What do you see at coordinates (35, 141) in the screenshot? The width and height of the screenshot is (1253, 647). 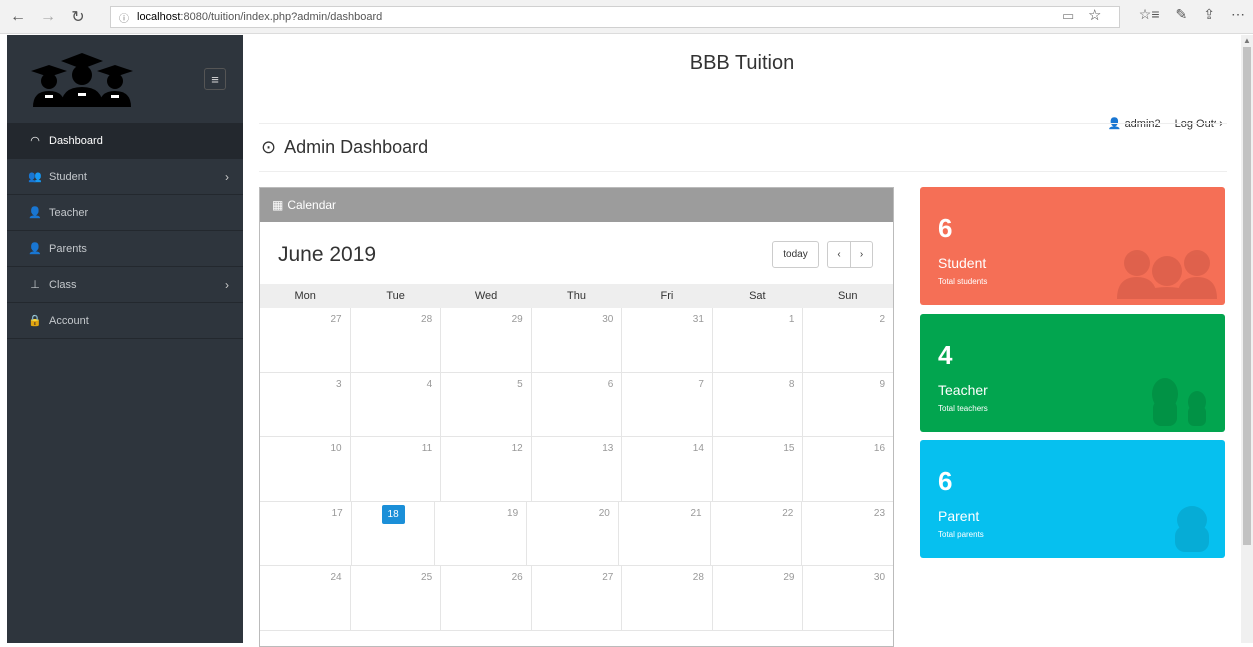 I see `tachometer-icon: ◠` at bounding box center [35, 141].